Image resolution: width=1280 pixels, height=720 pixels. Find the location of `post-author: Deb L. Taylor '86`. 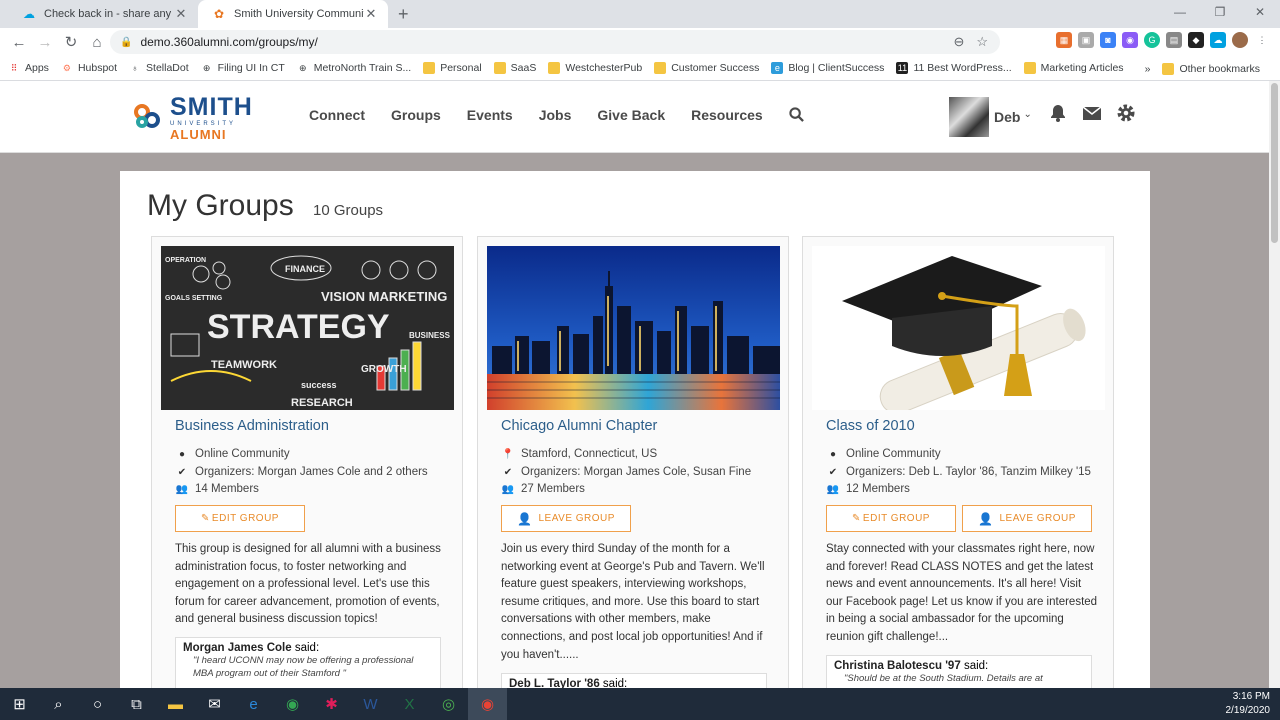

post-author: Deb L. Taylor '86 is located at coordinates (554, 683).